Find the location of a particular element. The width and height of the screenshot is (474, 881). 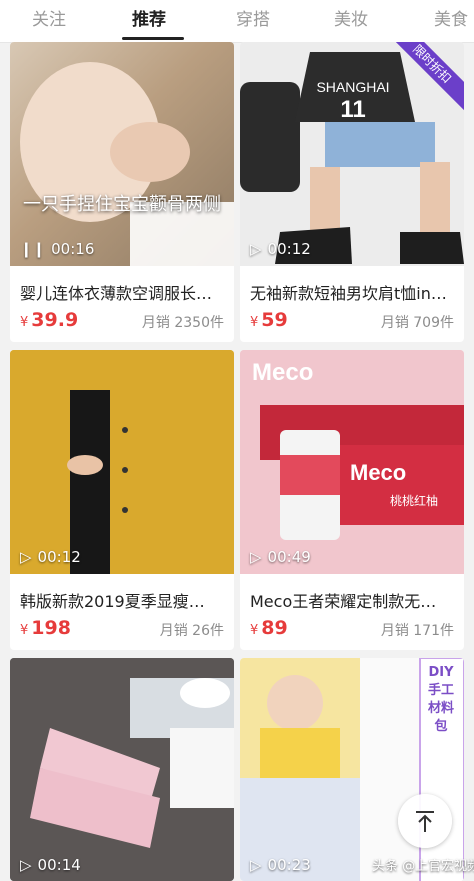

pause-icon: ❙❙ is located at coordinates (33, 249).